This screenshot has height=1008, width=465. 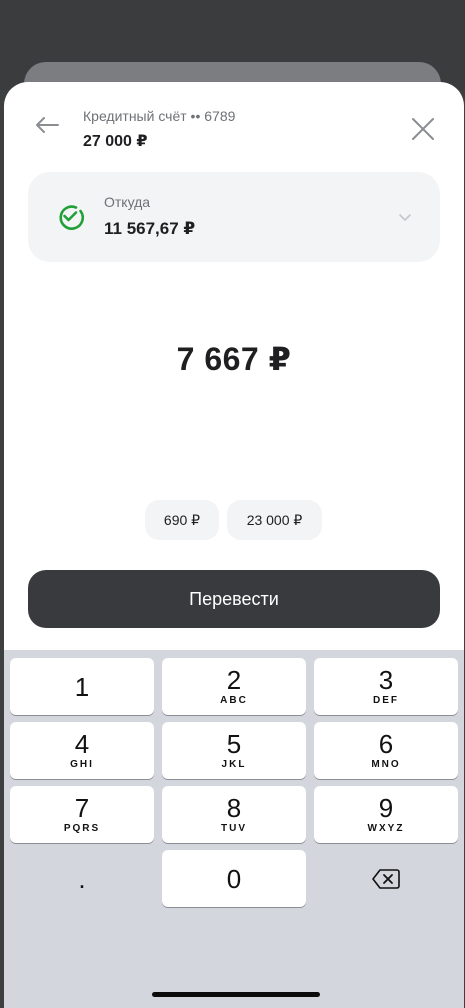 I want to click on arrow-left-icon, so click(x=47, y=125).